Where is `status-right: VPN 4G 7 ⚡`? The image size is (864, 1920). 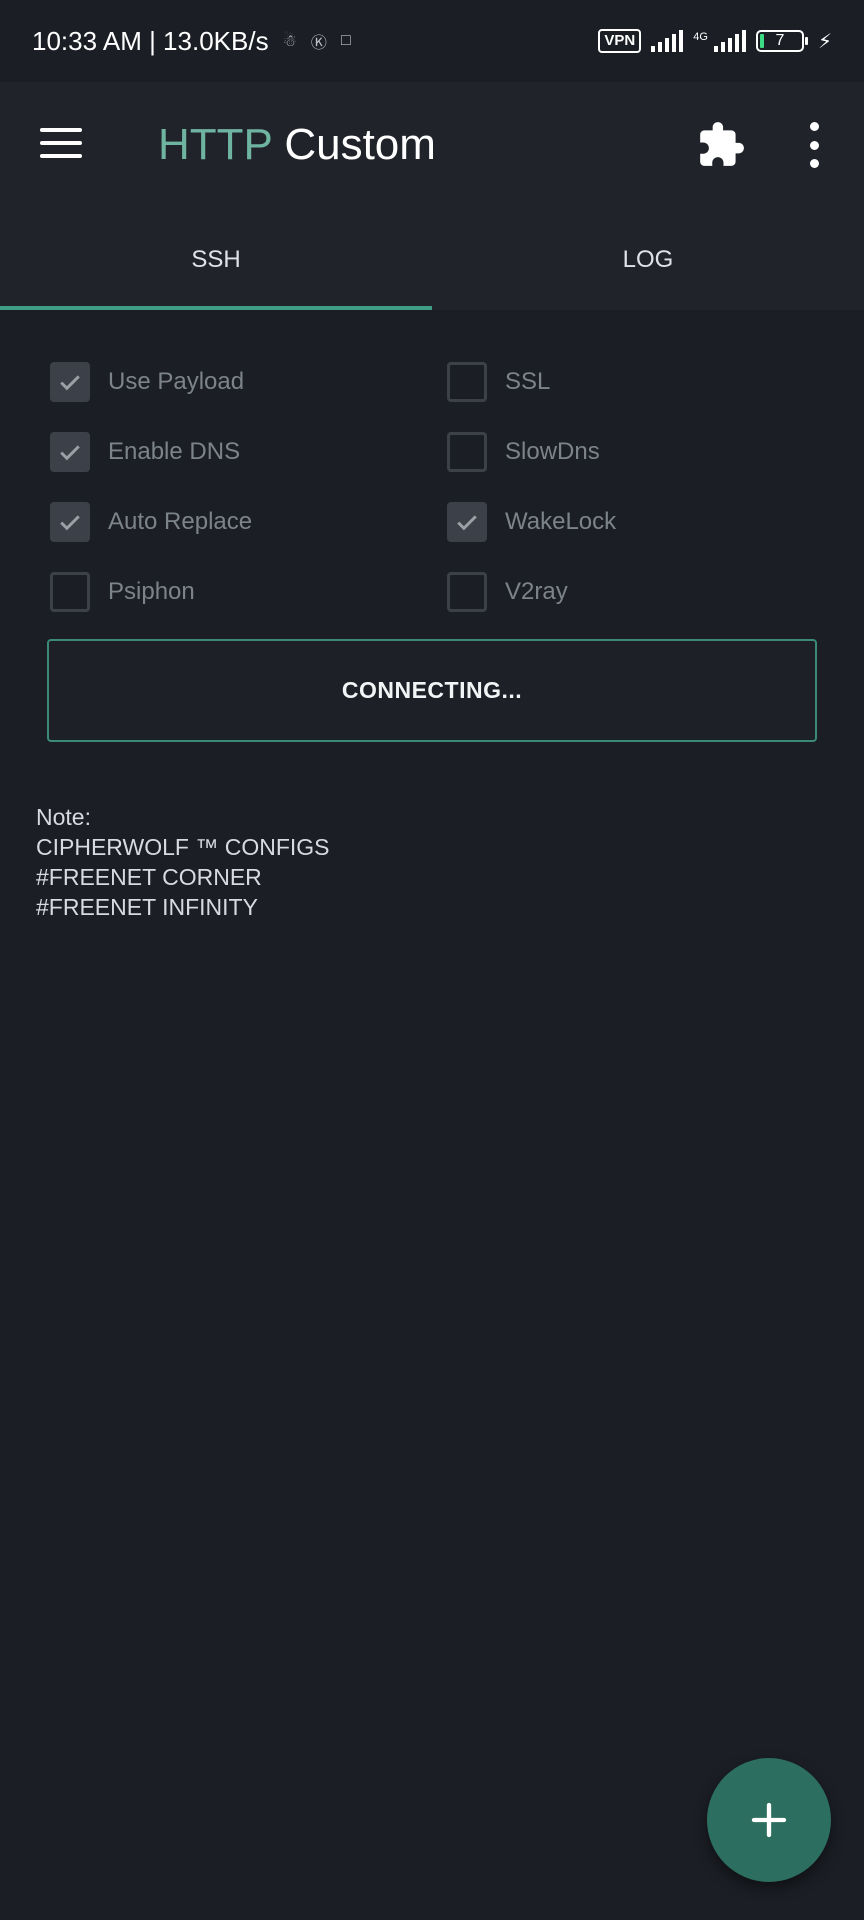
status-right: VPN 4G 7 ⚡ is located at coordinates (715, 41).